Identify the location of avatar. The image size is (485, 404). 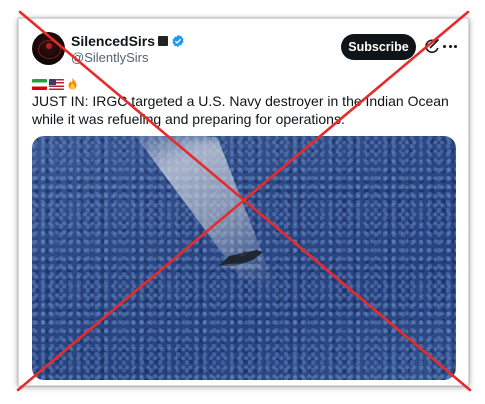
(48, 48).